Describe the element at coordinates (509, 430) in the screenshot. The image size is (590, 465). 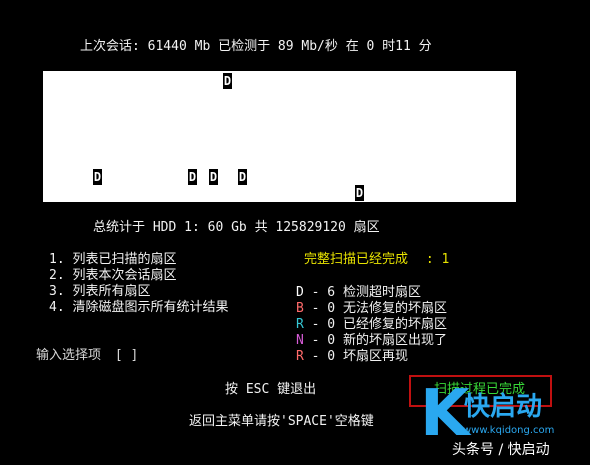
I see `watermark-url: www.kqidong.com` at that location.